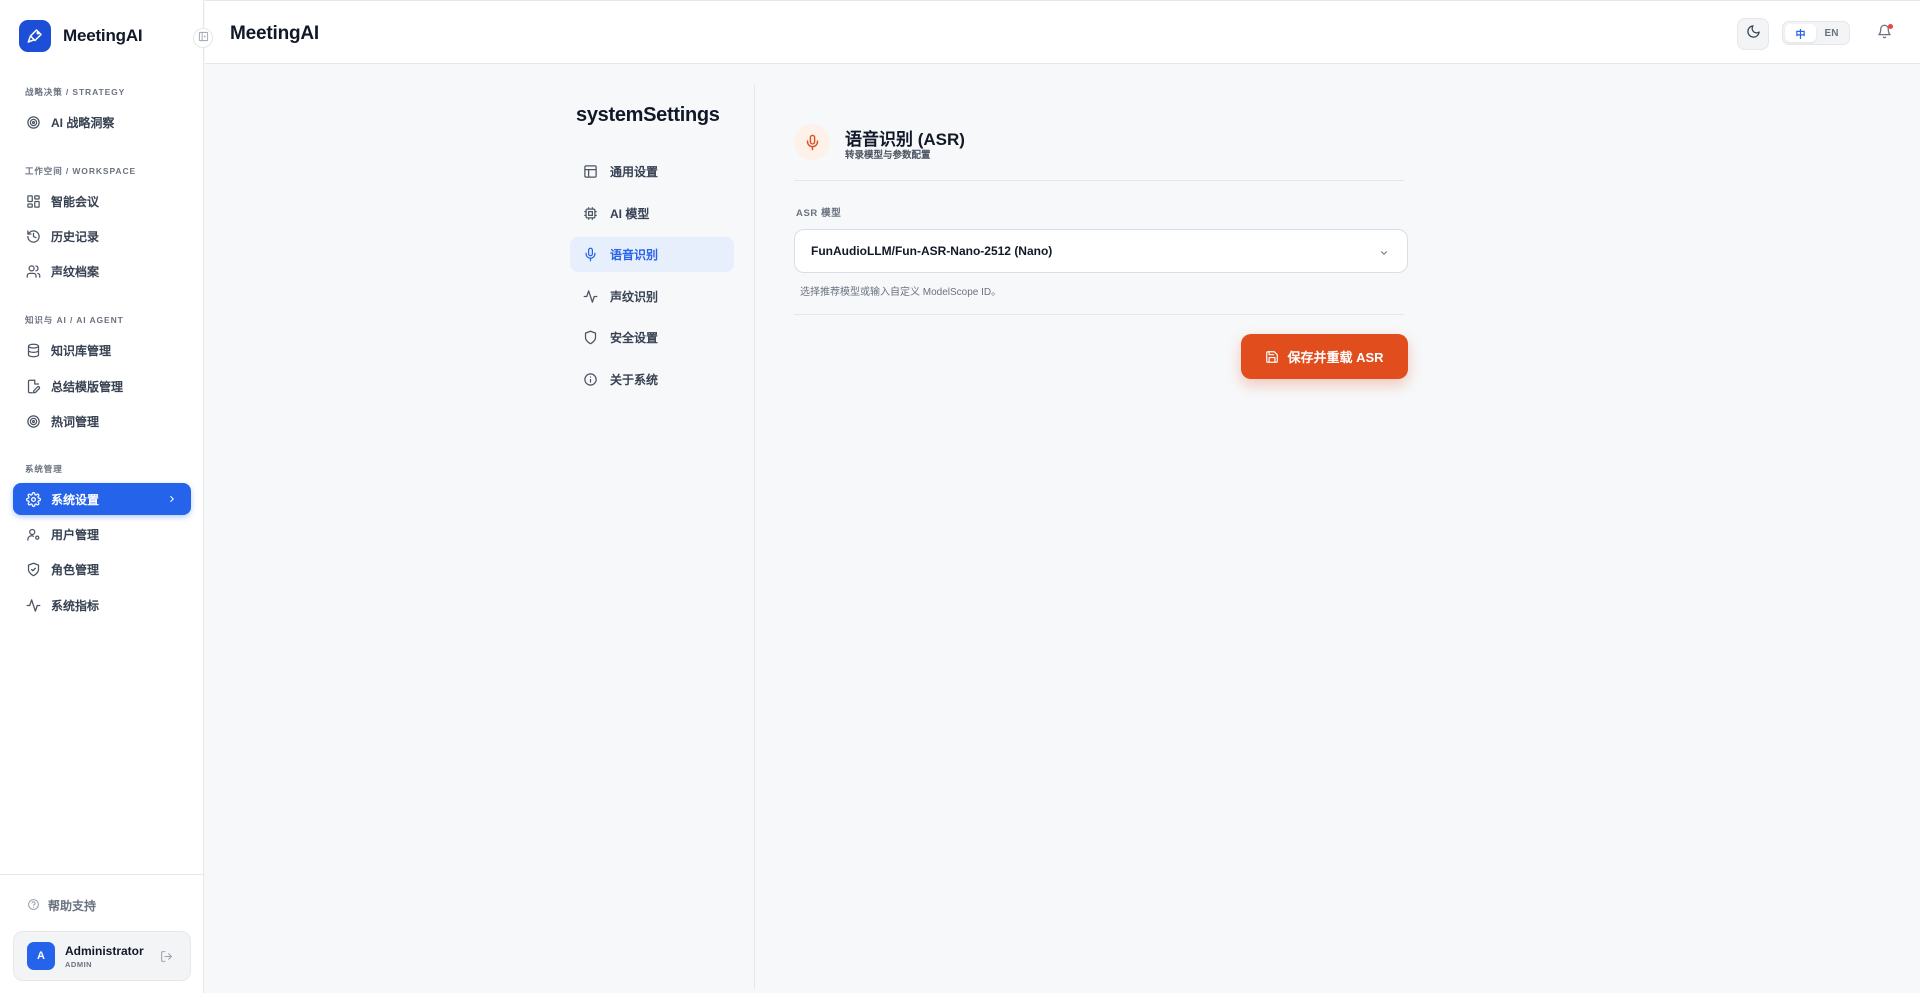  Describe the element at coordinates (1890, 26) in the screenshot. I see `notification-dot` at that location.